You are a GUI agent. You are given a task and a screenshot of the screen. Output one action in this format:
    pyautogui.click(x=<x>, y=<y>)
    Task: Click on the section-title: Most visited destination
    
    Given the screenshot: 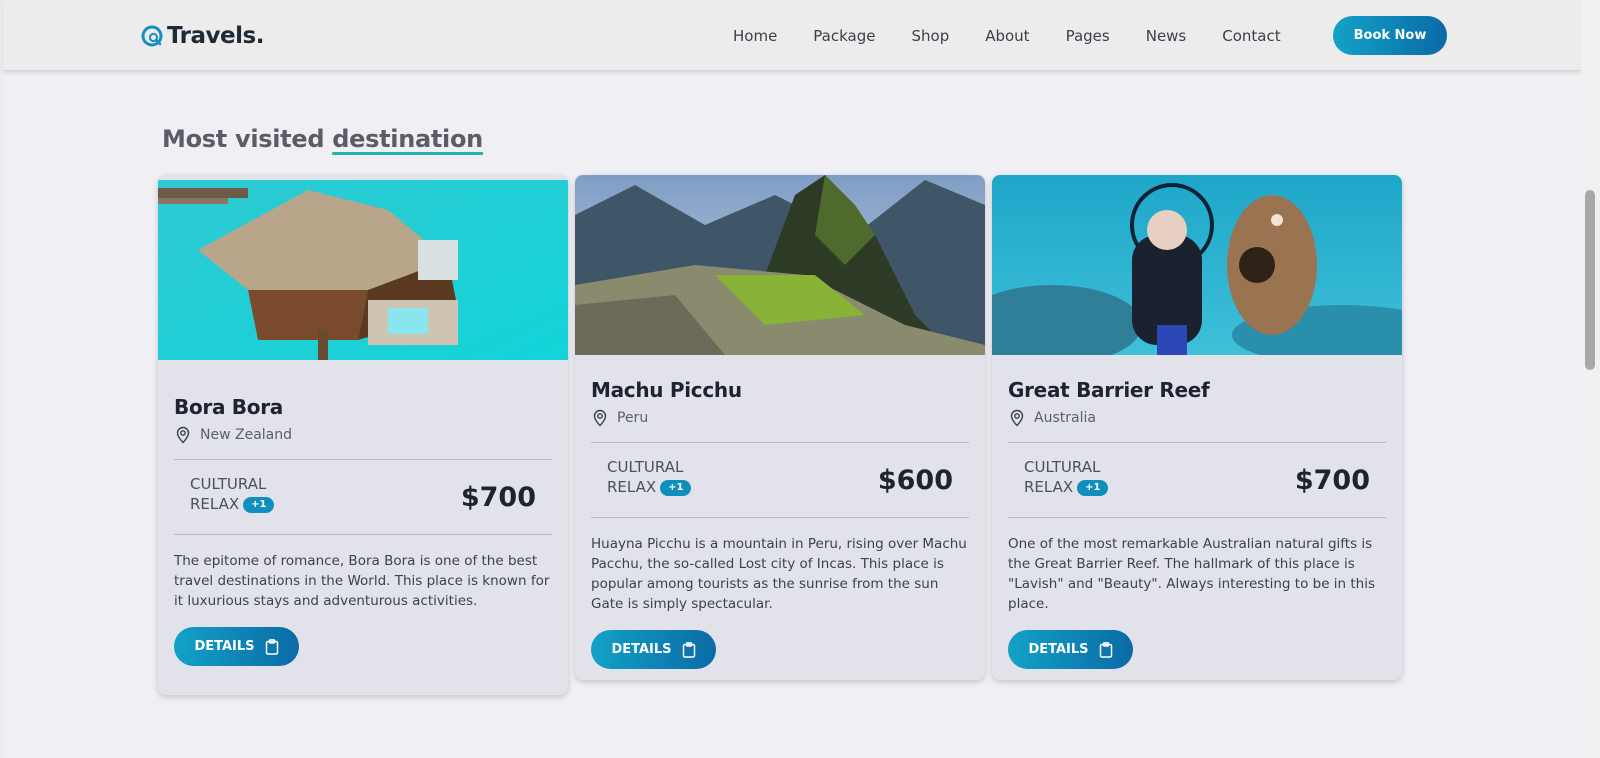 What is the action you would take?
    pyautogui.click(x=322, y=139)
    